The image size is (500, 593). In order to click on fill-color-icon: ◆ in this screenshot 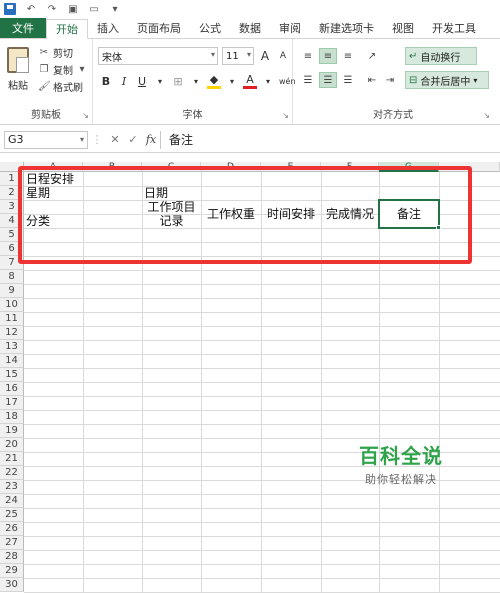, I will do `click(214, 81)`.